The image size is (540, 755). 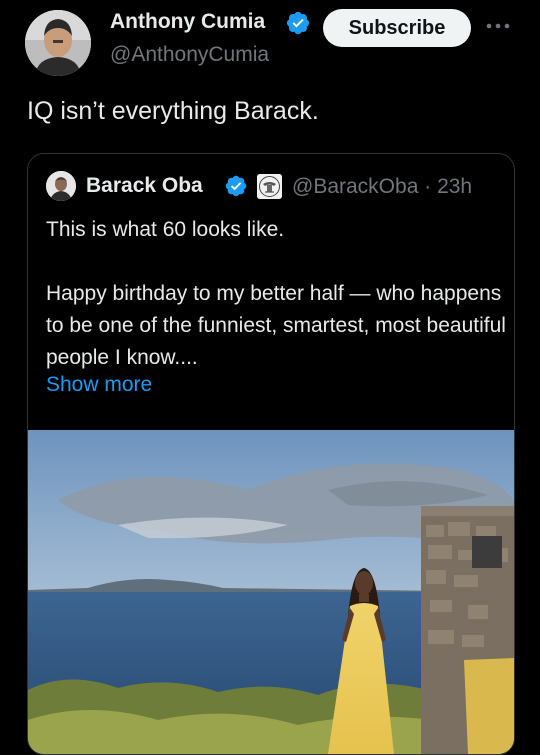 I want to click on subscribe-button: Subscribe, so click(x=397, y=28).